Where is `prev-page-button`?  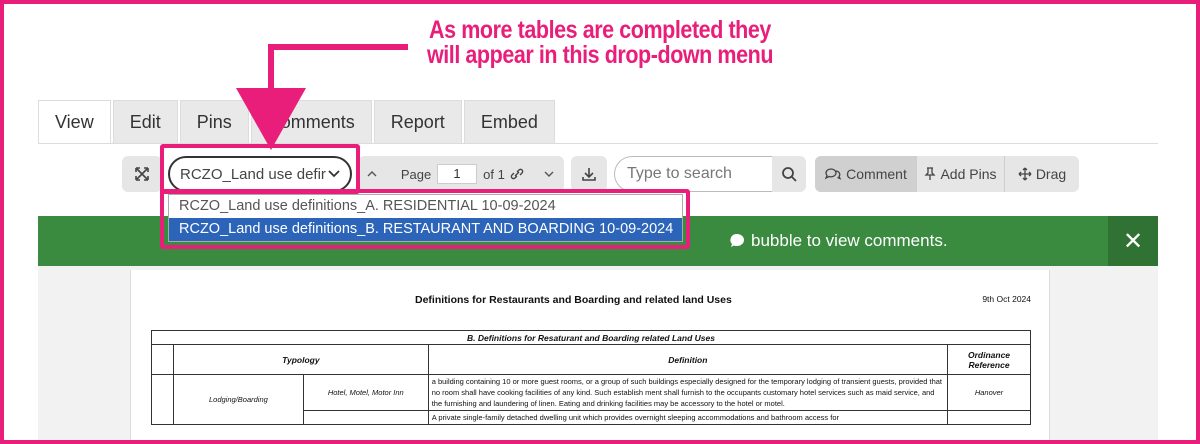
prev-page-button is located at coordinates (372, 174).